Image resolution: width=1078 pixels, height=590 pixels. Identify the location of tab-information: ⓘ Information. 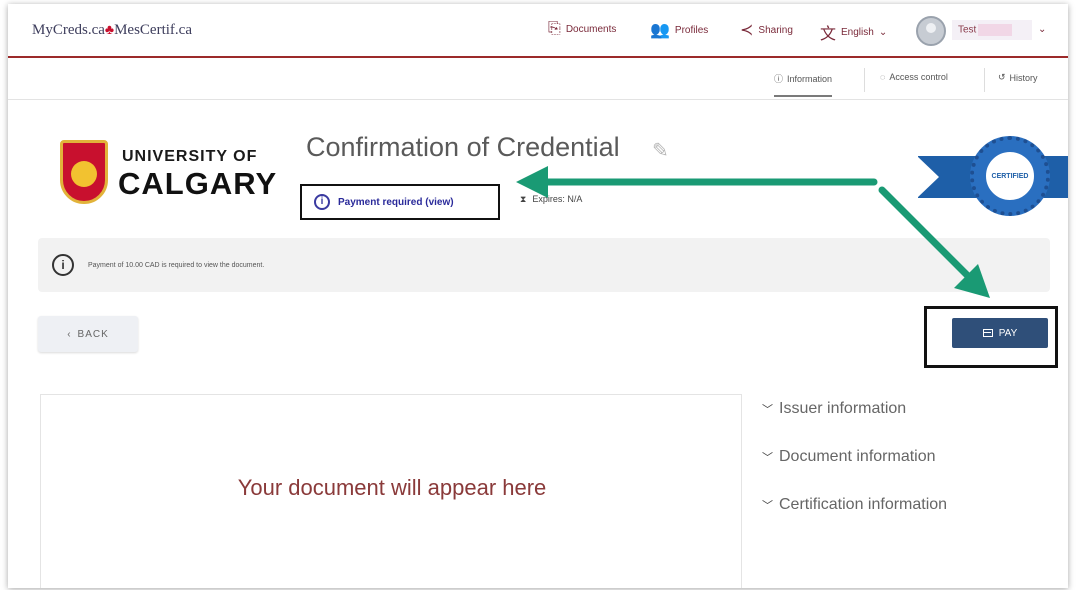
(803, 84).